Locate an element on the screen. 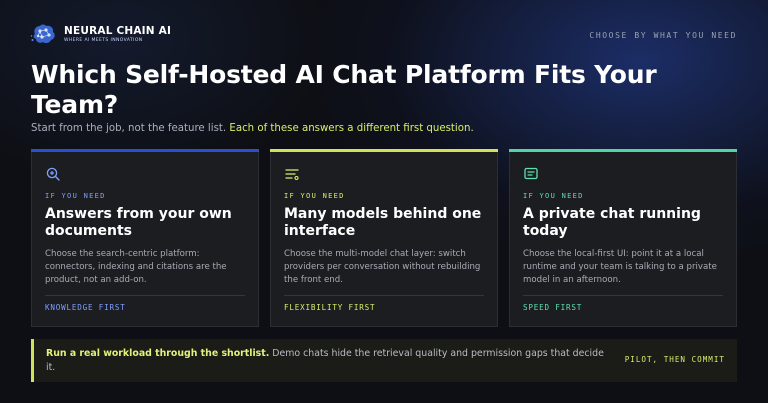 This screenshot has height=403, width=768. card-heading: Answers from your own documents is located at coordinates (138, 222).